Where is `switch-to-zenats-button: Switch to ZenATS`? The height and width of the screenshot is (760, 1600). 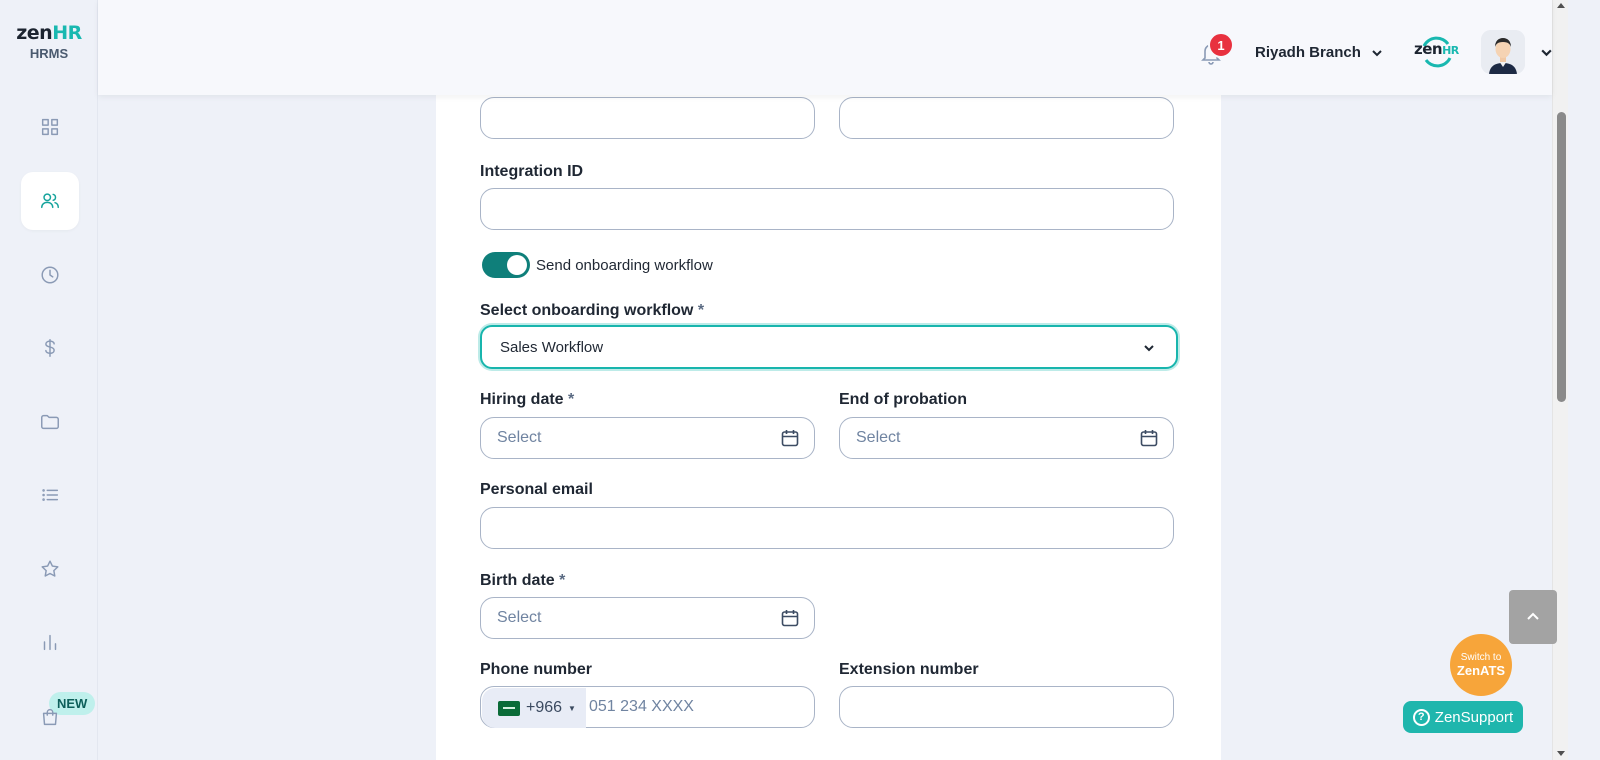 switch-to-zenats-button: Switch to ZenATS is located at coordinates (1481, 665).